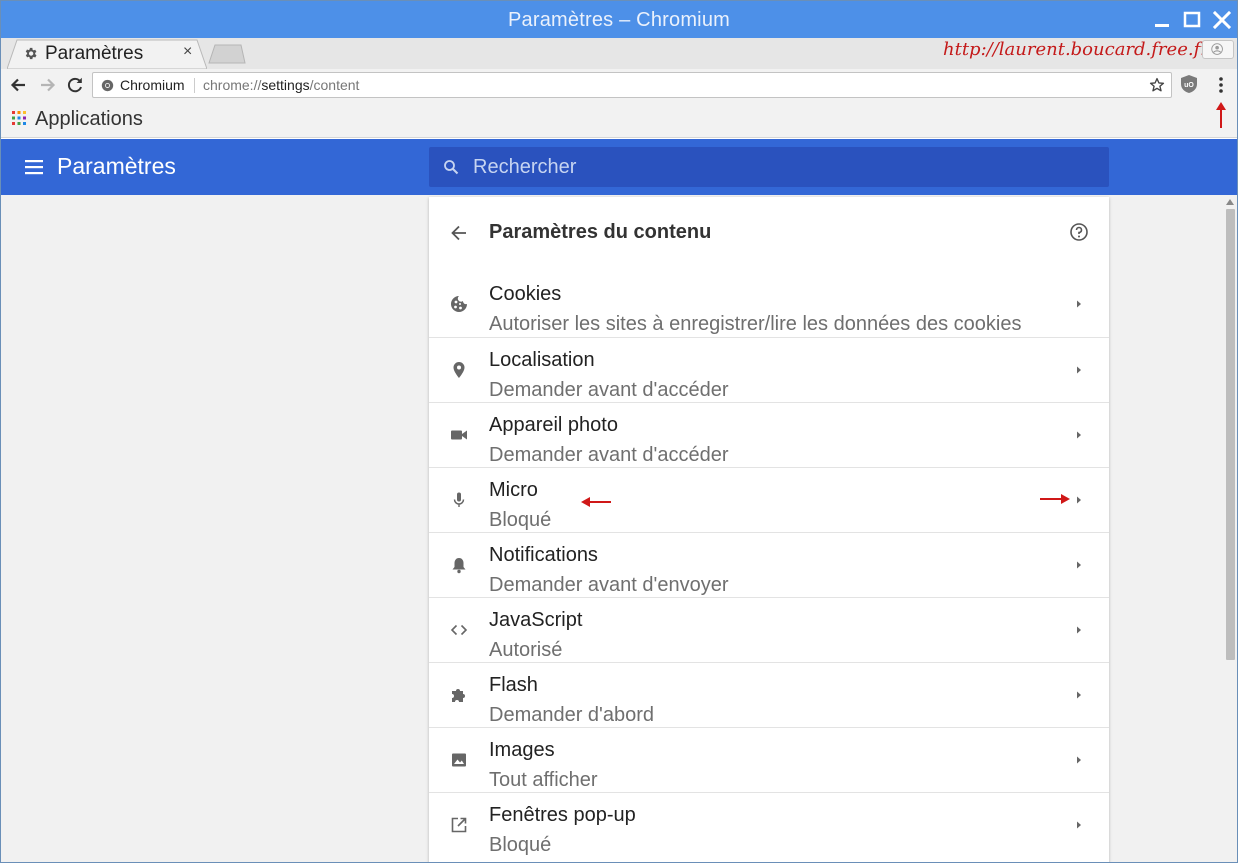 Image resolution: width=1238 pixels, height=863 pixels. I want to click on card-header: Paramètres du contenu, so click(769, 234).